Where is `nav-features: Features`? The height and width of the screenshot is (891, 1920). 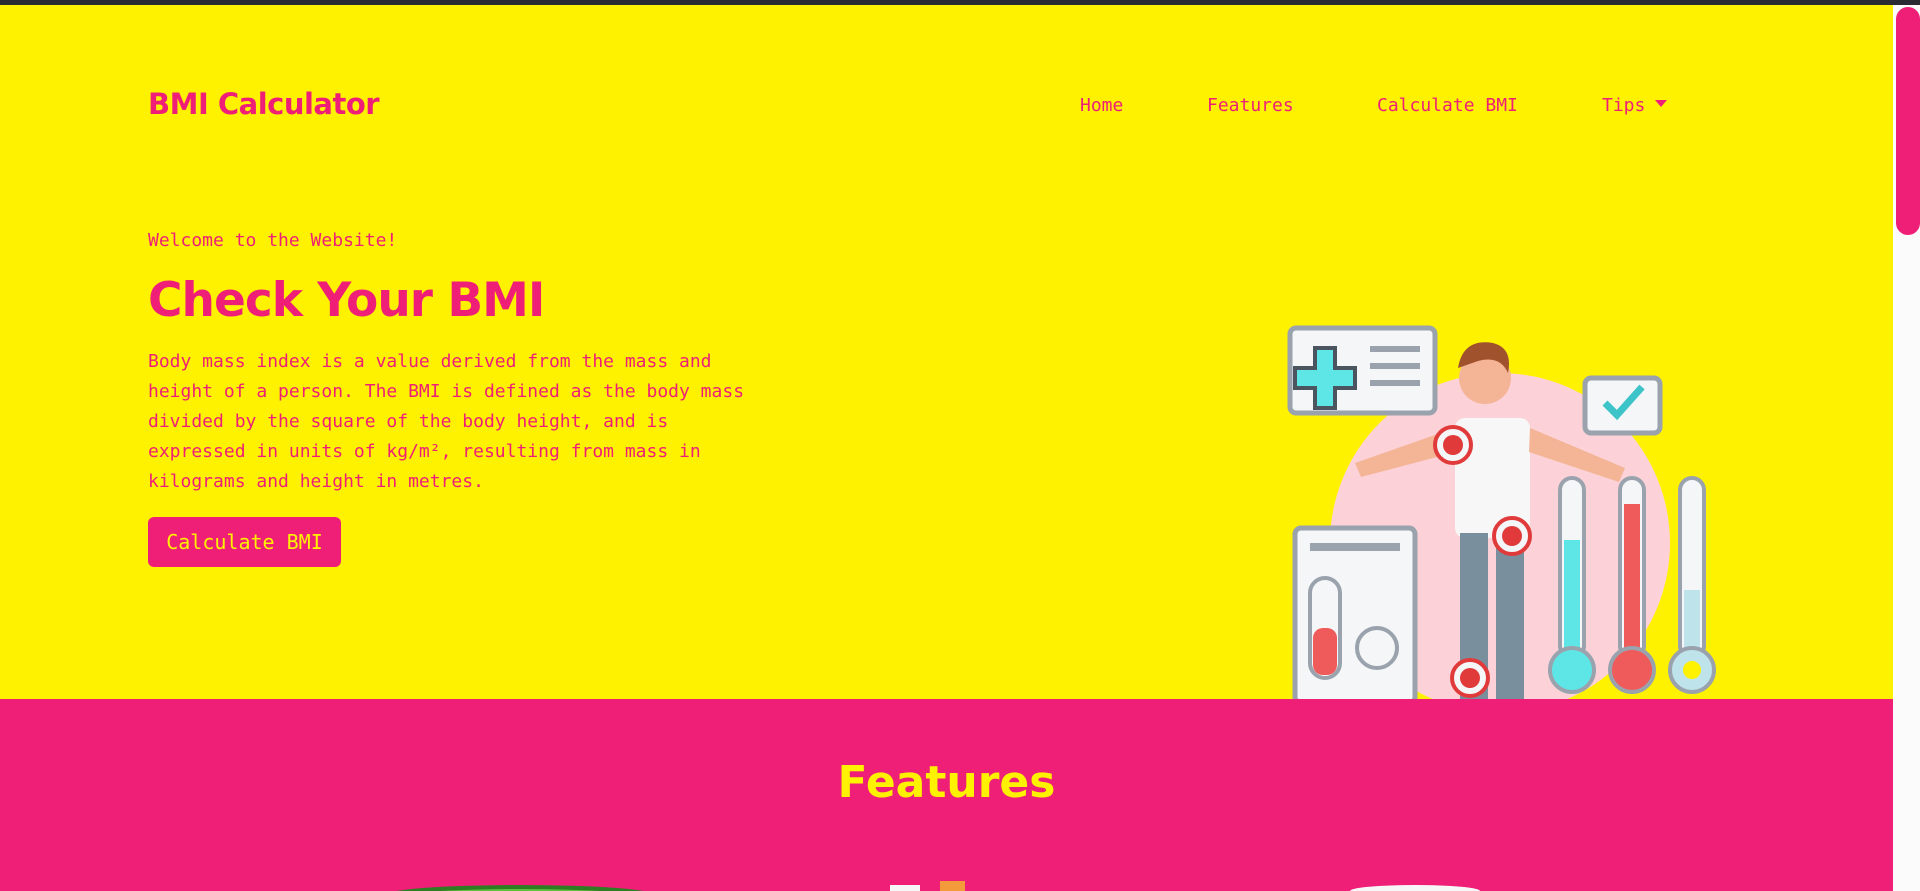
nav-features: Features is located at coordinates (1250, 105).